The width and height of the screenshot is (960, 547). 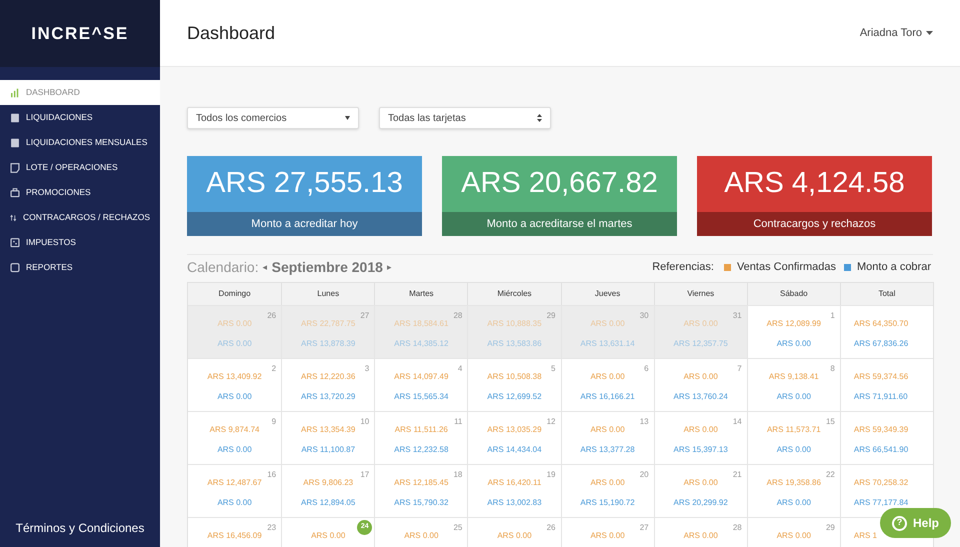 What do you see at coordinates (15, 267) in the screenshot?
I see `square-icon` at bounding box center [15, 267].